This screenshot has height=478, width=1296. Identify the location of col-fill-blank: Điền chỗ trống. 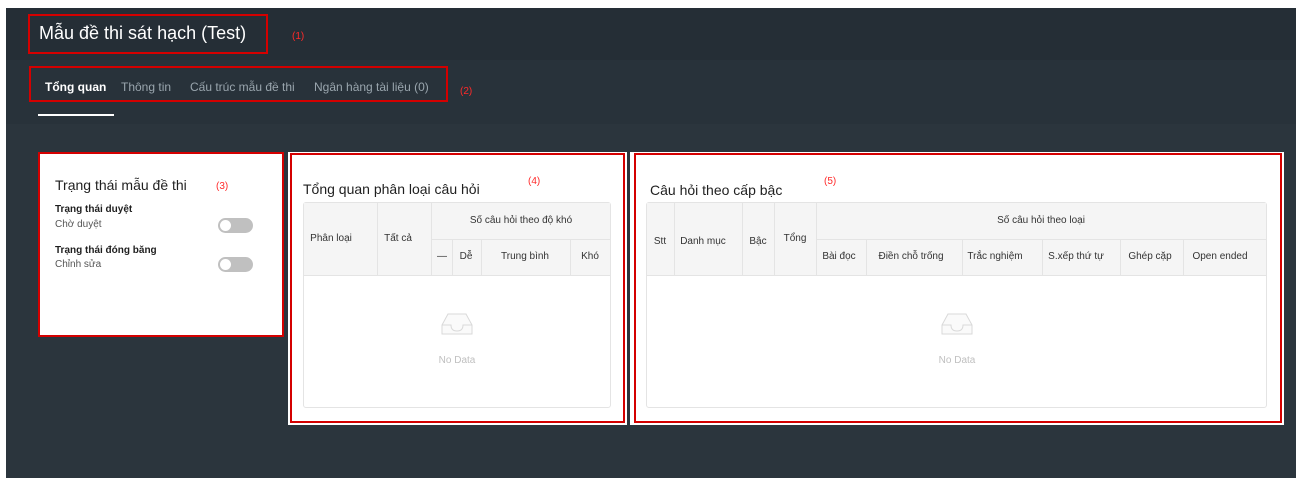
(911, 256).